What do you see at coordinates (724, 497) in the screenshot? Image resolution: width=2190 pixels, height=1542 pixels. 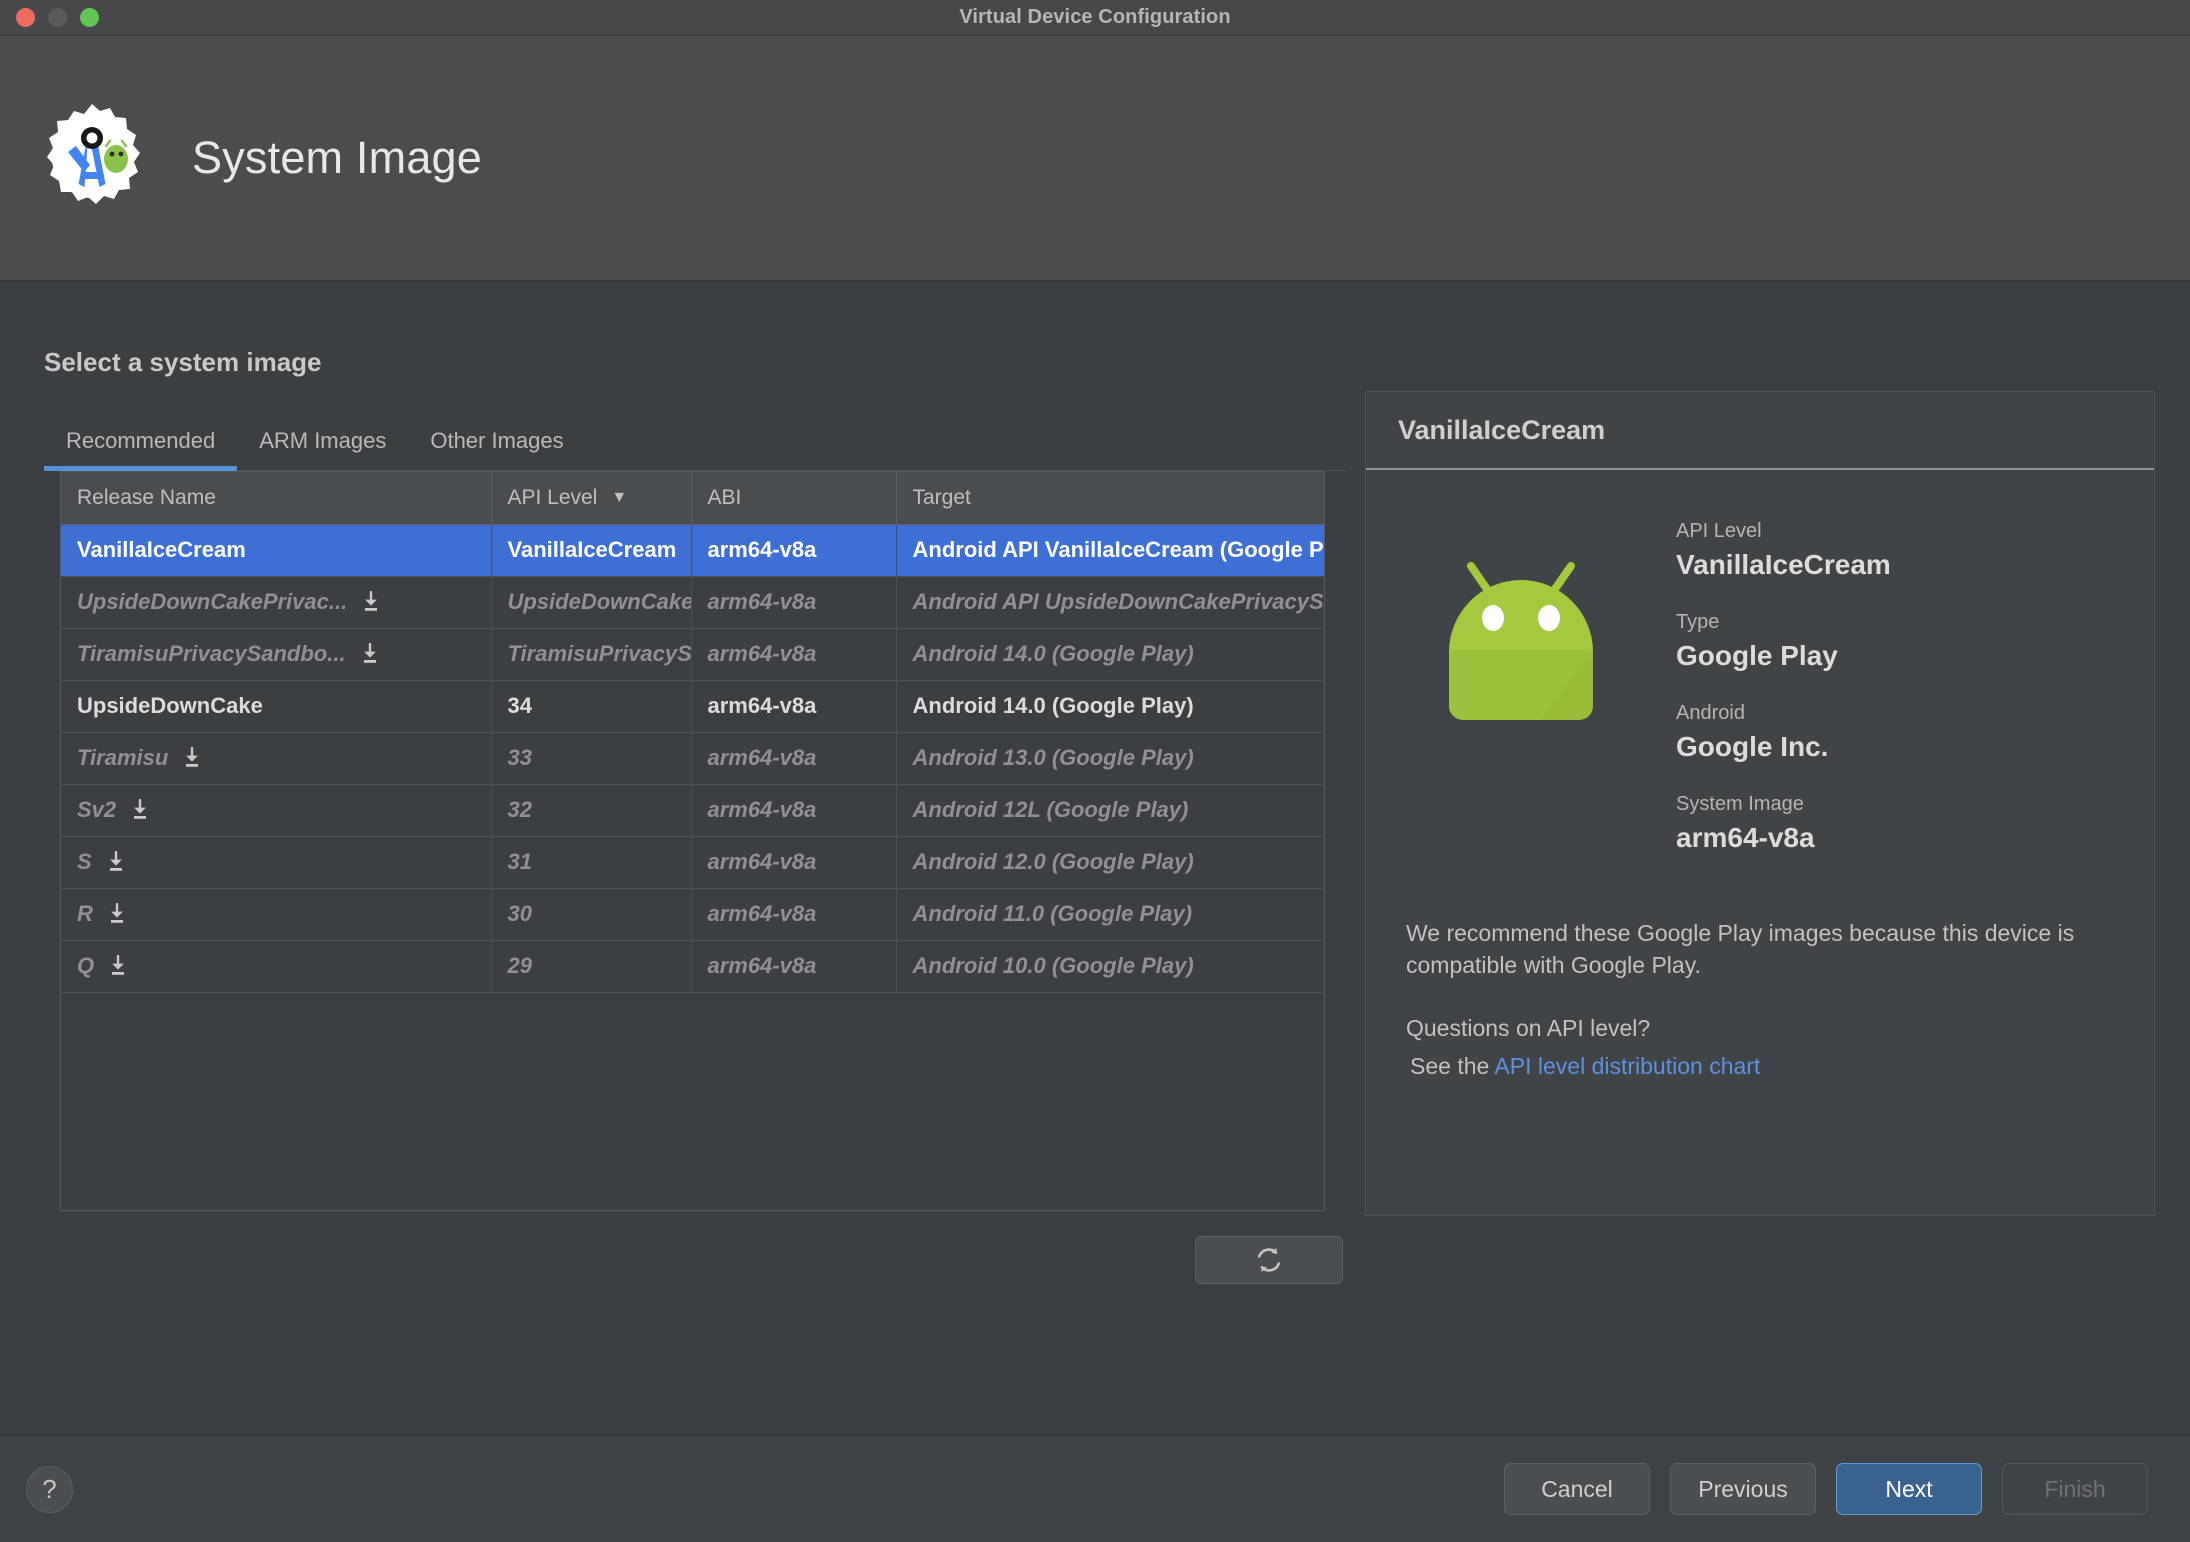 I see `column-header-abi-label: ABI` at bounding box center [724, 497].